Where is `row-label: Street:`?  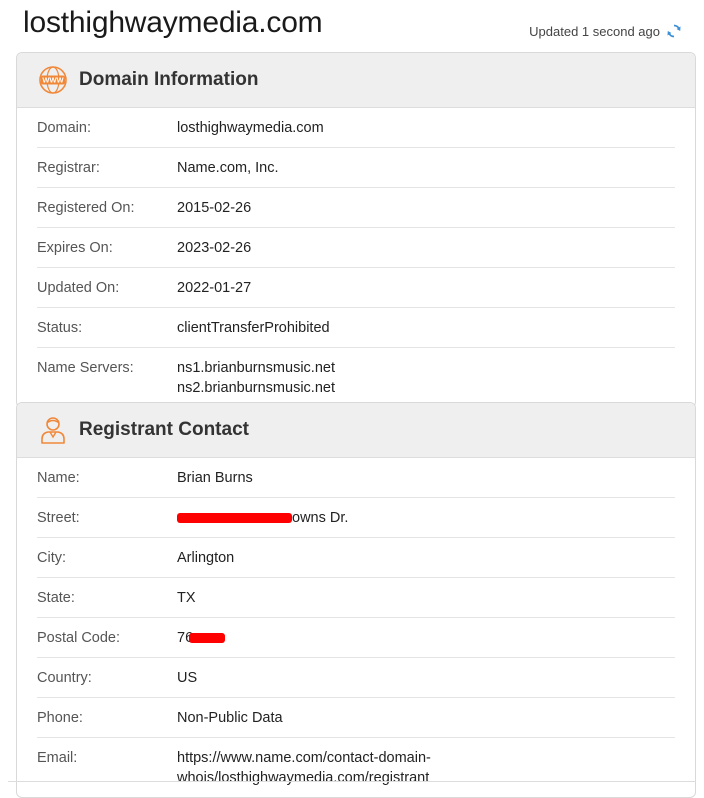
row-label: Street: is located at coordinates (58, 518).